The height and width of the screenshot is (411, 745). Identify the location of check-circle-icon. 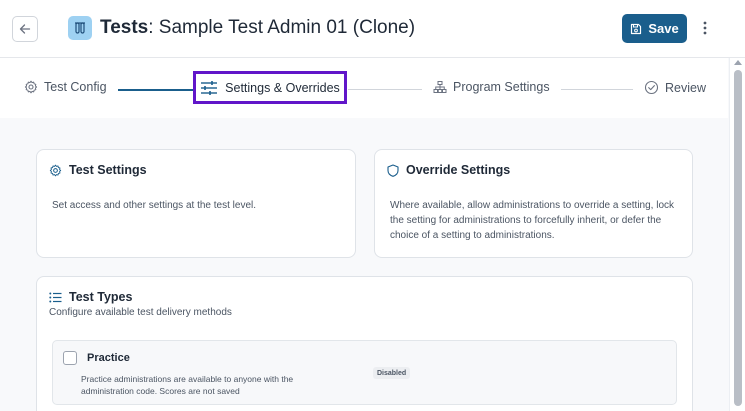
(651, 87).